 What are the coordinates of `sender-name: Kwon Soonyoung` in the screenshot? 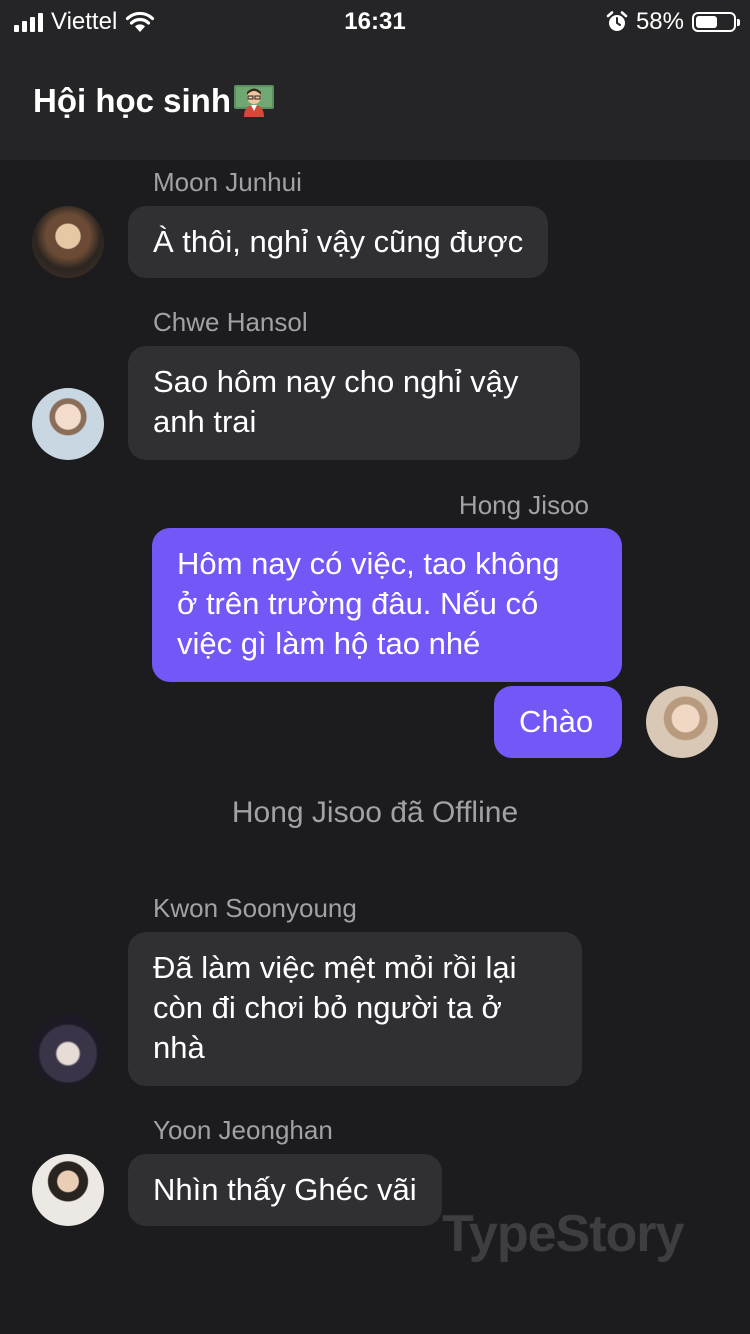 It's located at (255, 908).